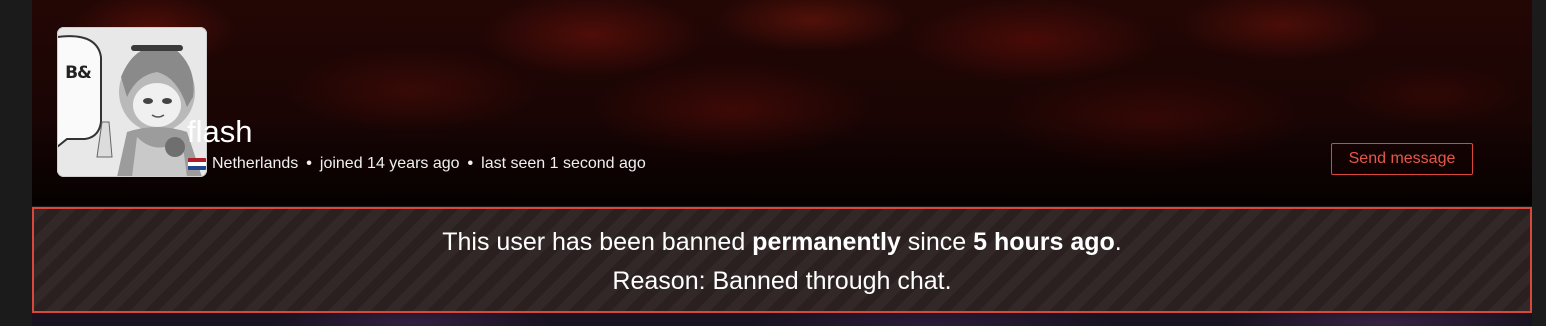  Describe the element at coordinates (782, 319) in the screenshot. I see `content-background-strip` at that location.